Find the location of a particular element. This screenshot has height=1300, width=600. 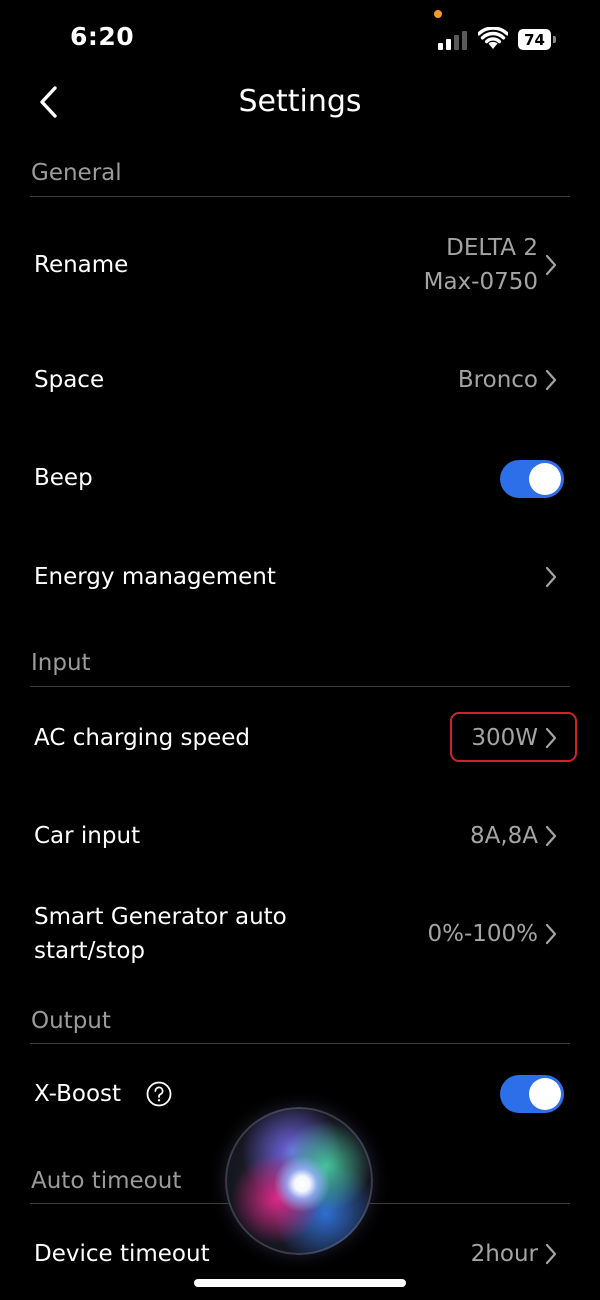

smart-generator-row: Smart Generator auto start/stop 0%-100% is located at coordinates (300, 935).